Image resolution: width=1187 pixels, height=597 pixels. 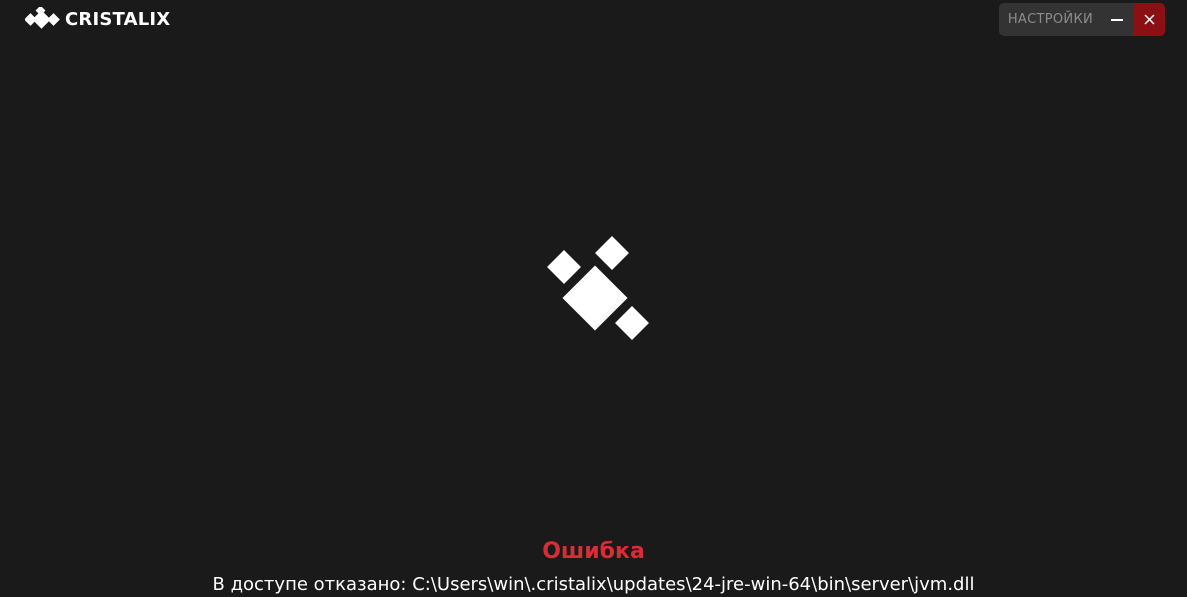 What do you see at coordinates (632, 323) in the screenshot?
I see `loader-diamond-right` at bounding box center [632, 323].